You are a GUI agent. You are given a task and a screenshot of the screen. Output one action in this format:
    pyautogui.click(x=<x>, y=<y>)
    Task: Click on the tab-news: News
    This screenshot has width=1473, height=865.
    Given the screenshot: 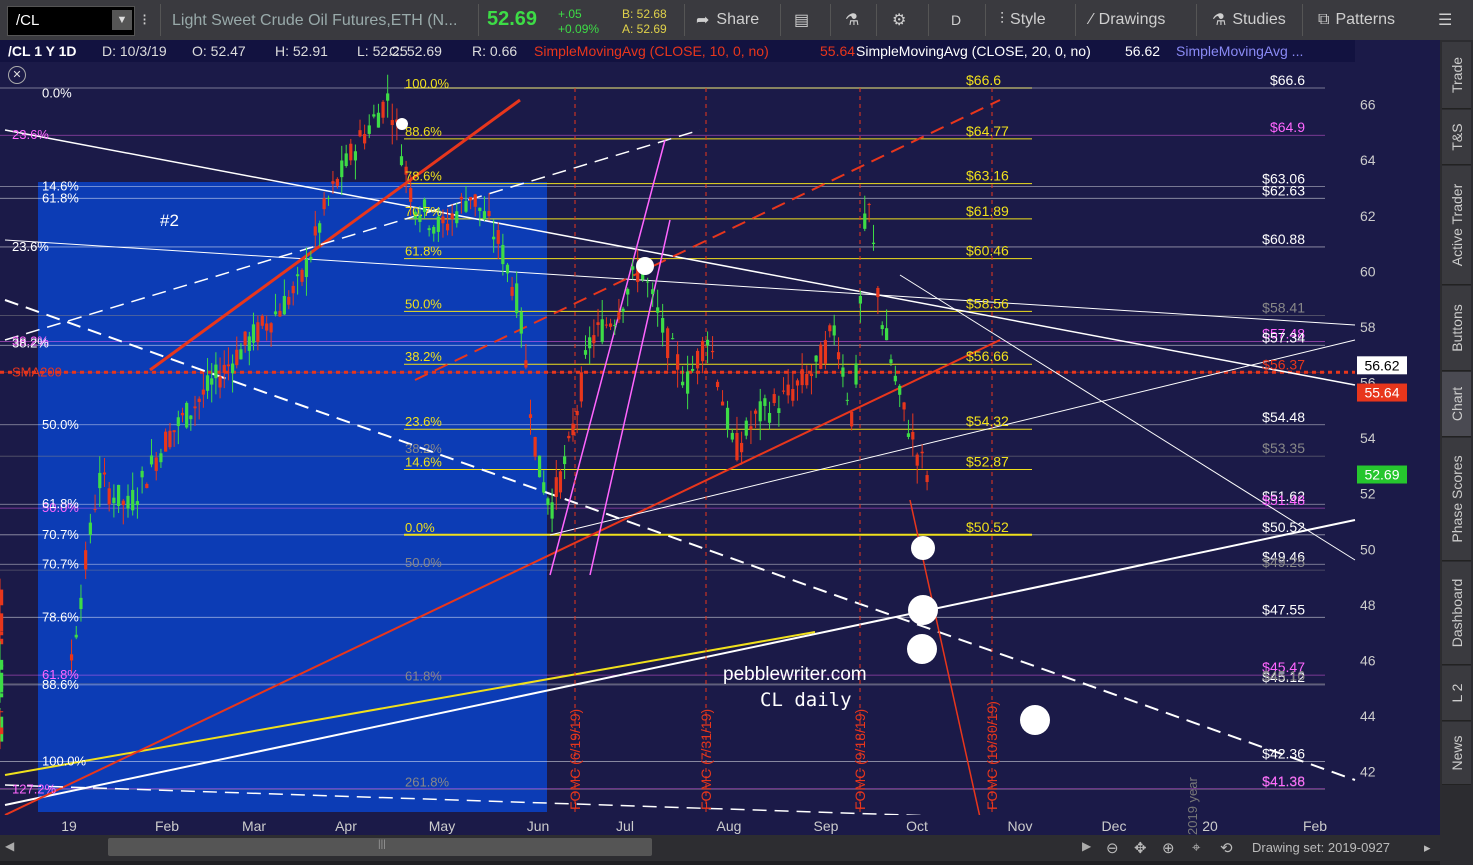 What is the action you would take?
    pyautogui.click(x=1456, y=753)
    